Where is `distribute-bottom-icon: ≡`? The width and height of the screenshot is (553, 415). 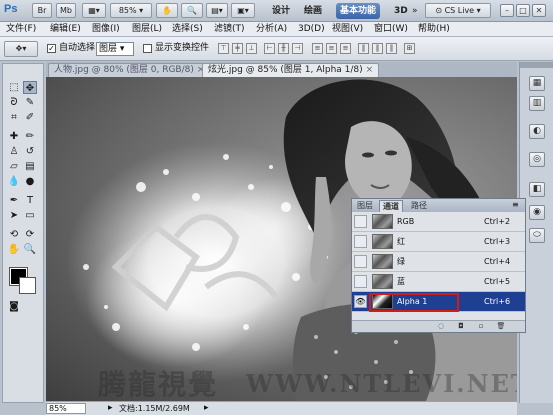
distribute-bottom-icon: ≡ is located at coordinates (345, 48).